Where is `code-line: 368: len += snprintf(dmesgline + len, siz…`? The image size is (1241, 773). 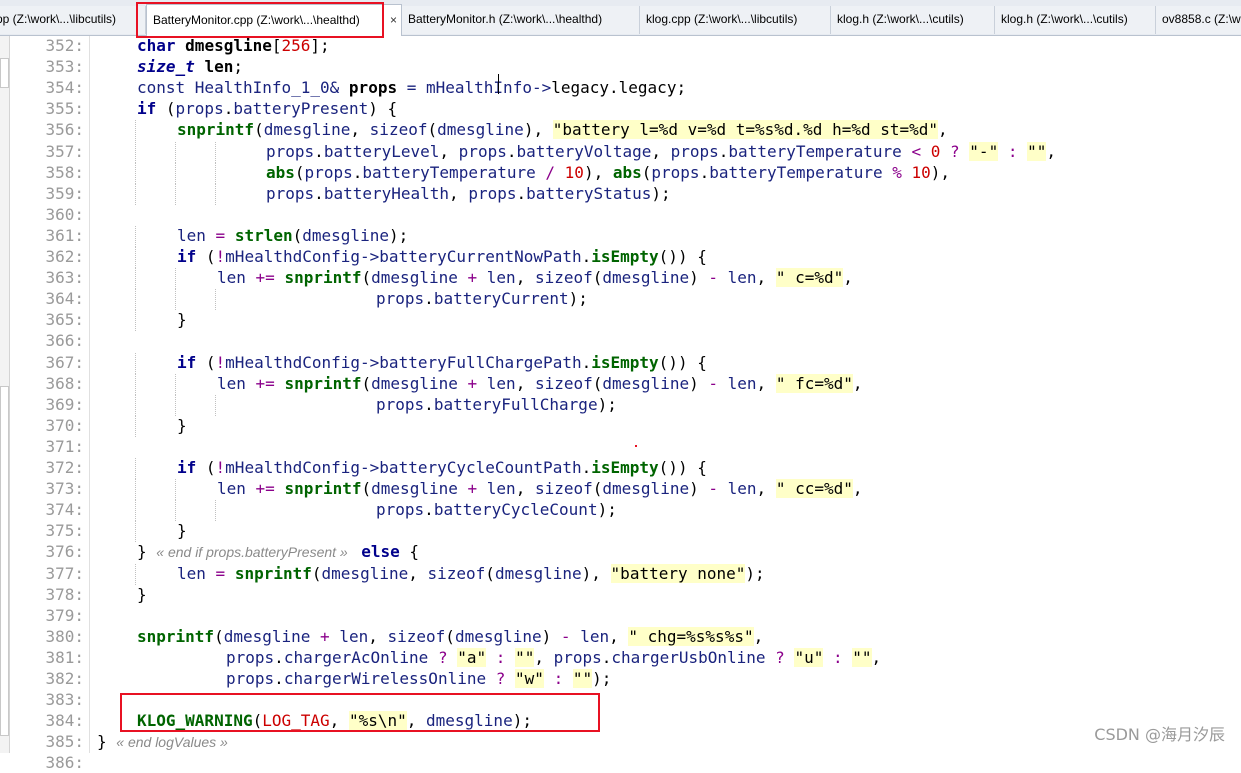 code-line: 368: len += snprintf(dmesgline + len, siz… is located at coordinates (620, 384).